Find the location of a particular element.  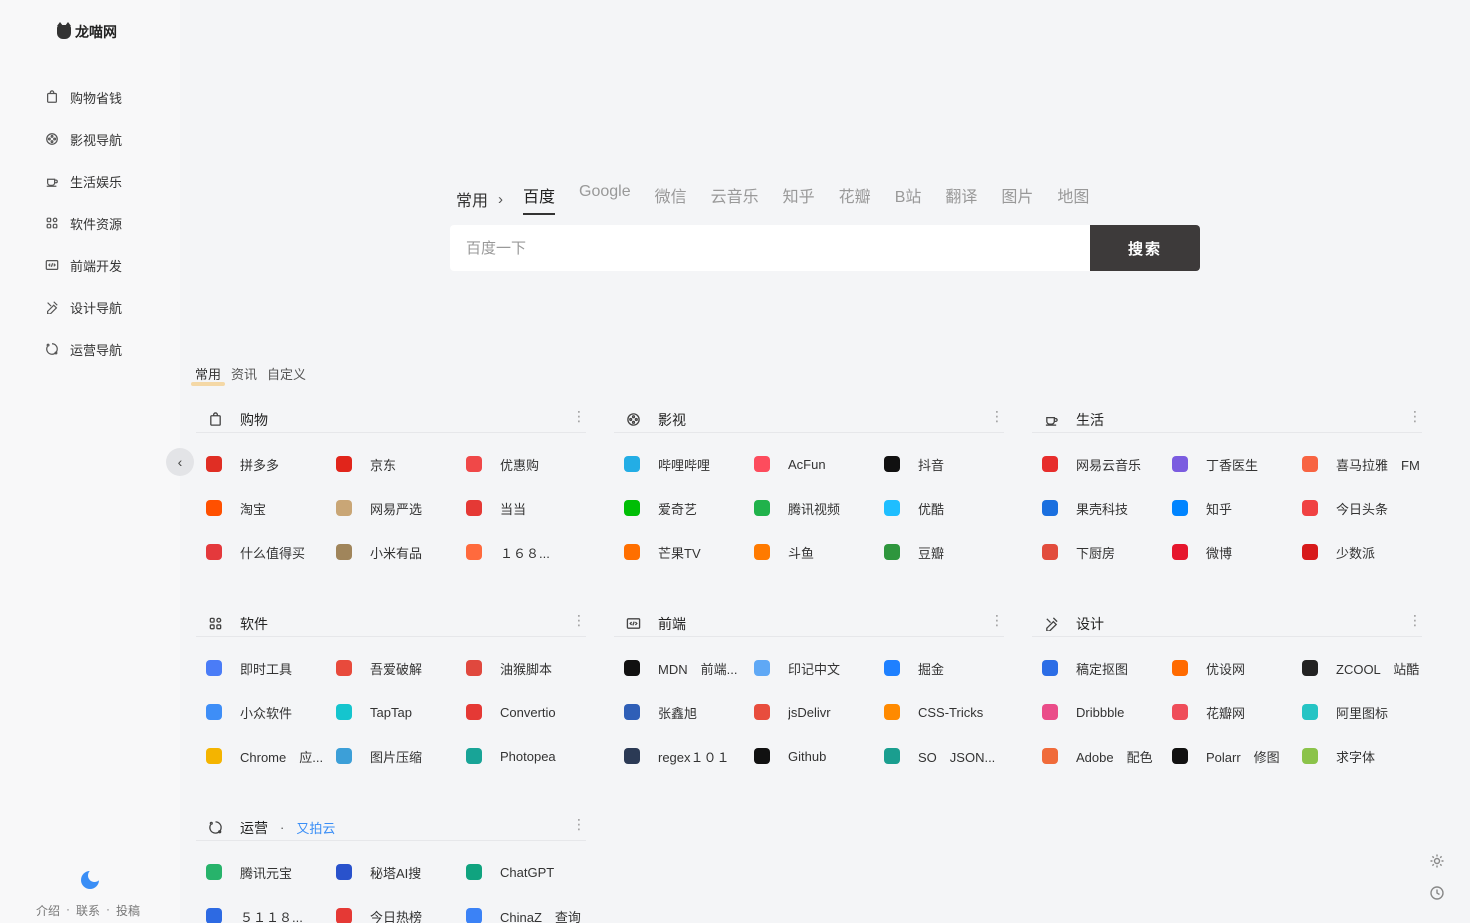

engine-tab: 百度 is located at coordinates (539, 199).